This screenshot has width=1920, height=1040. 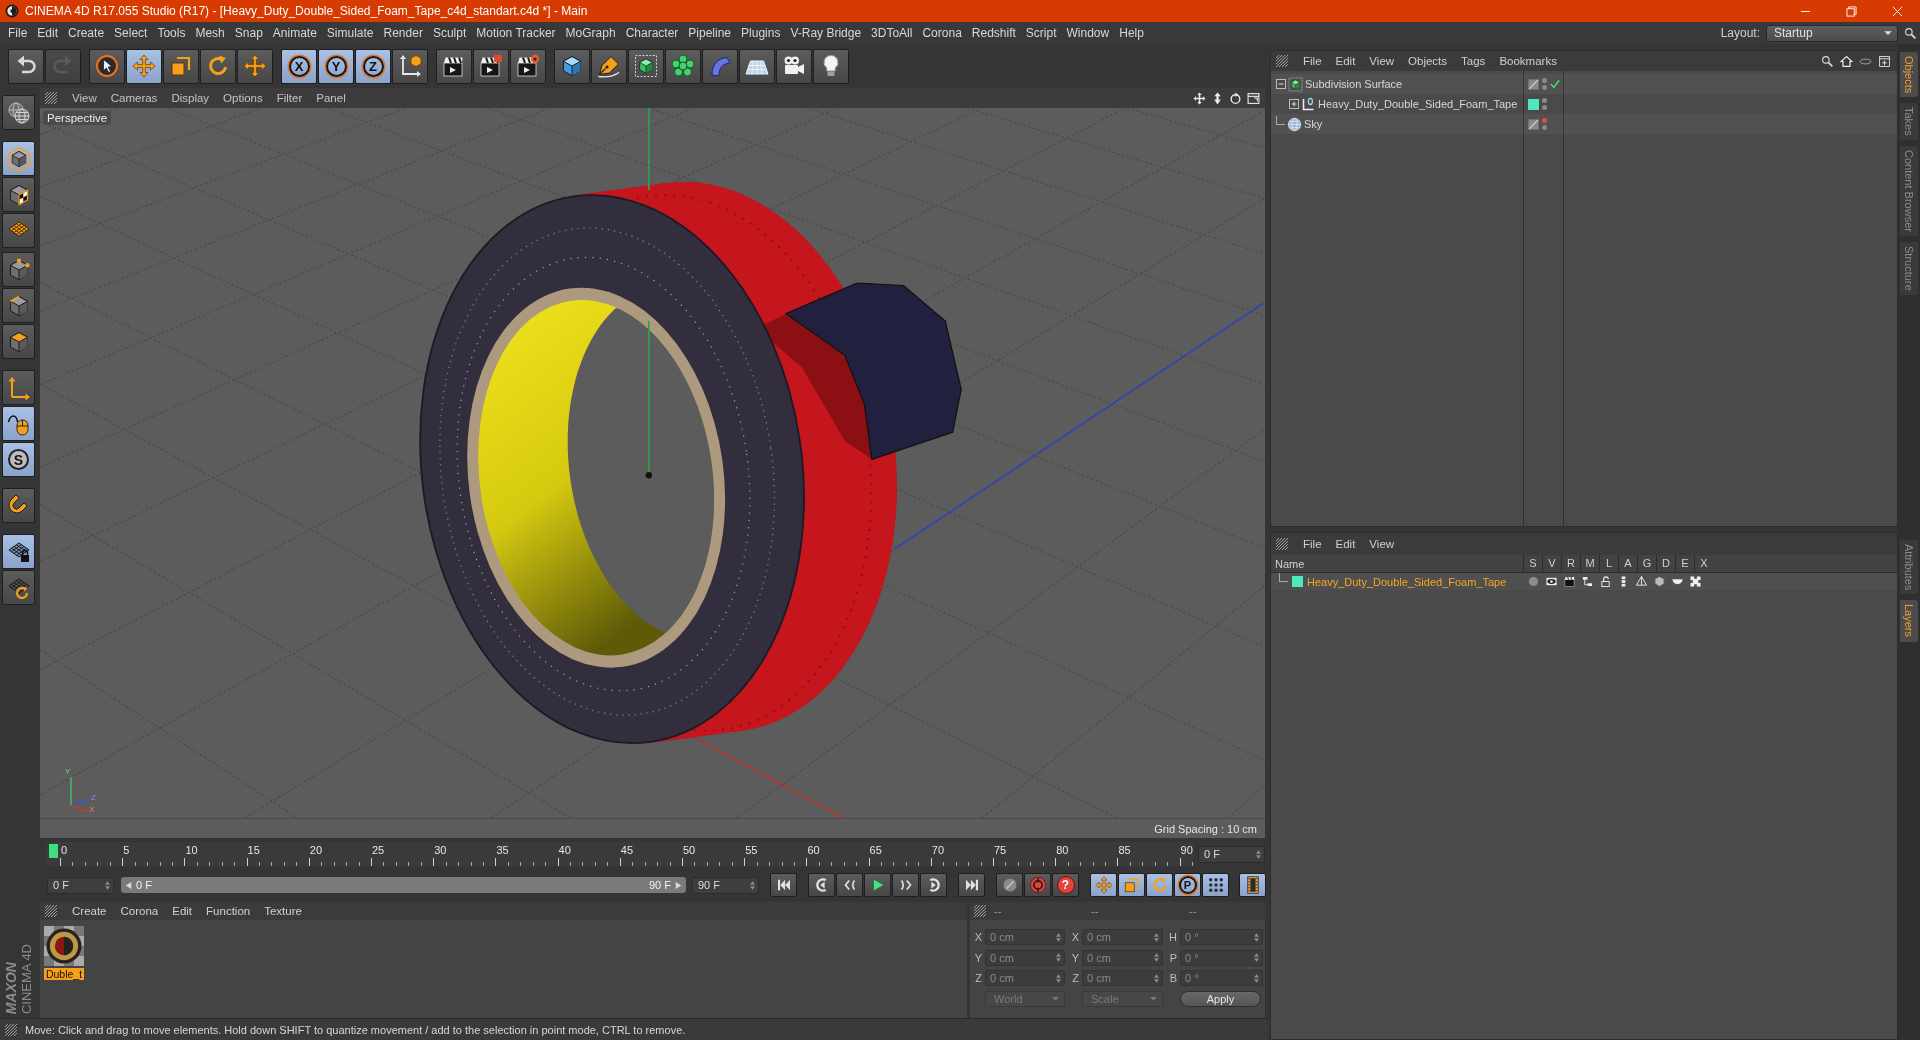 I want to click on key-scale-button, so click(x=1131, y=885).